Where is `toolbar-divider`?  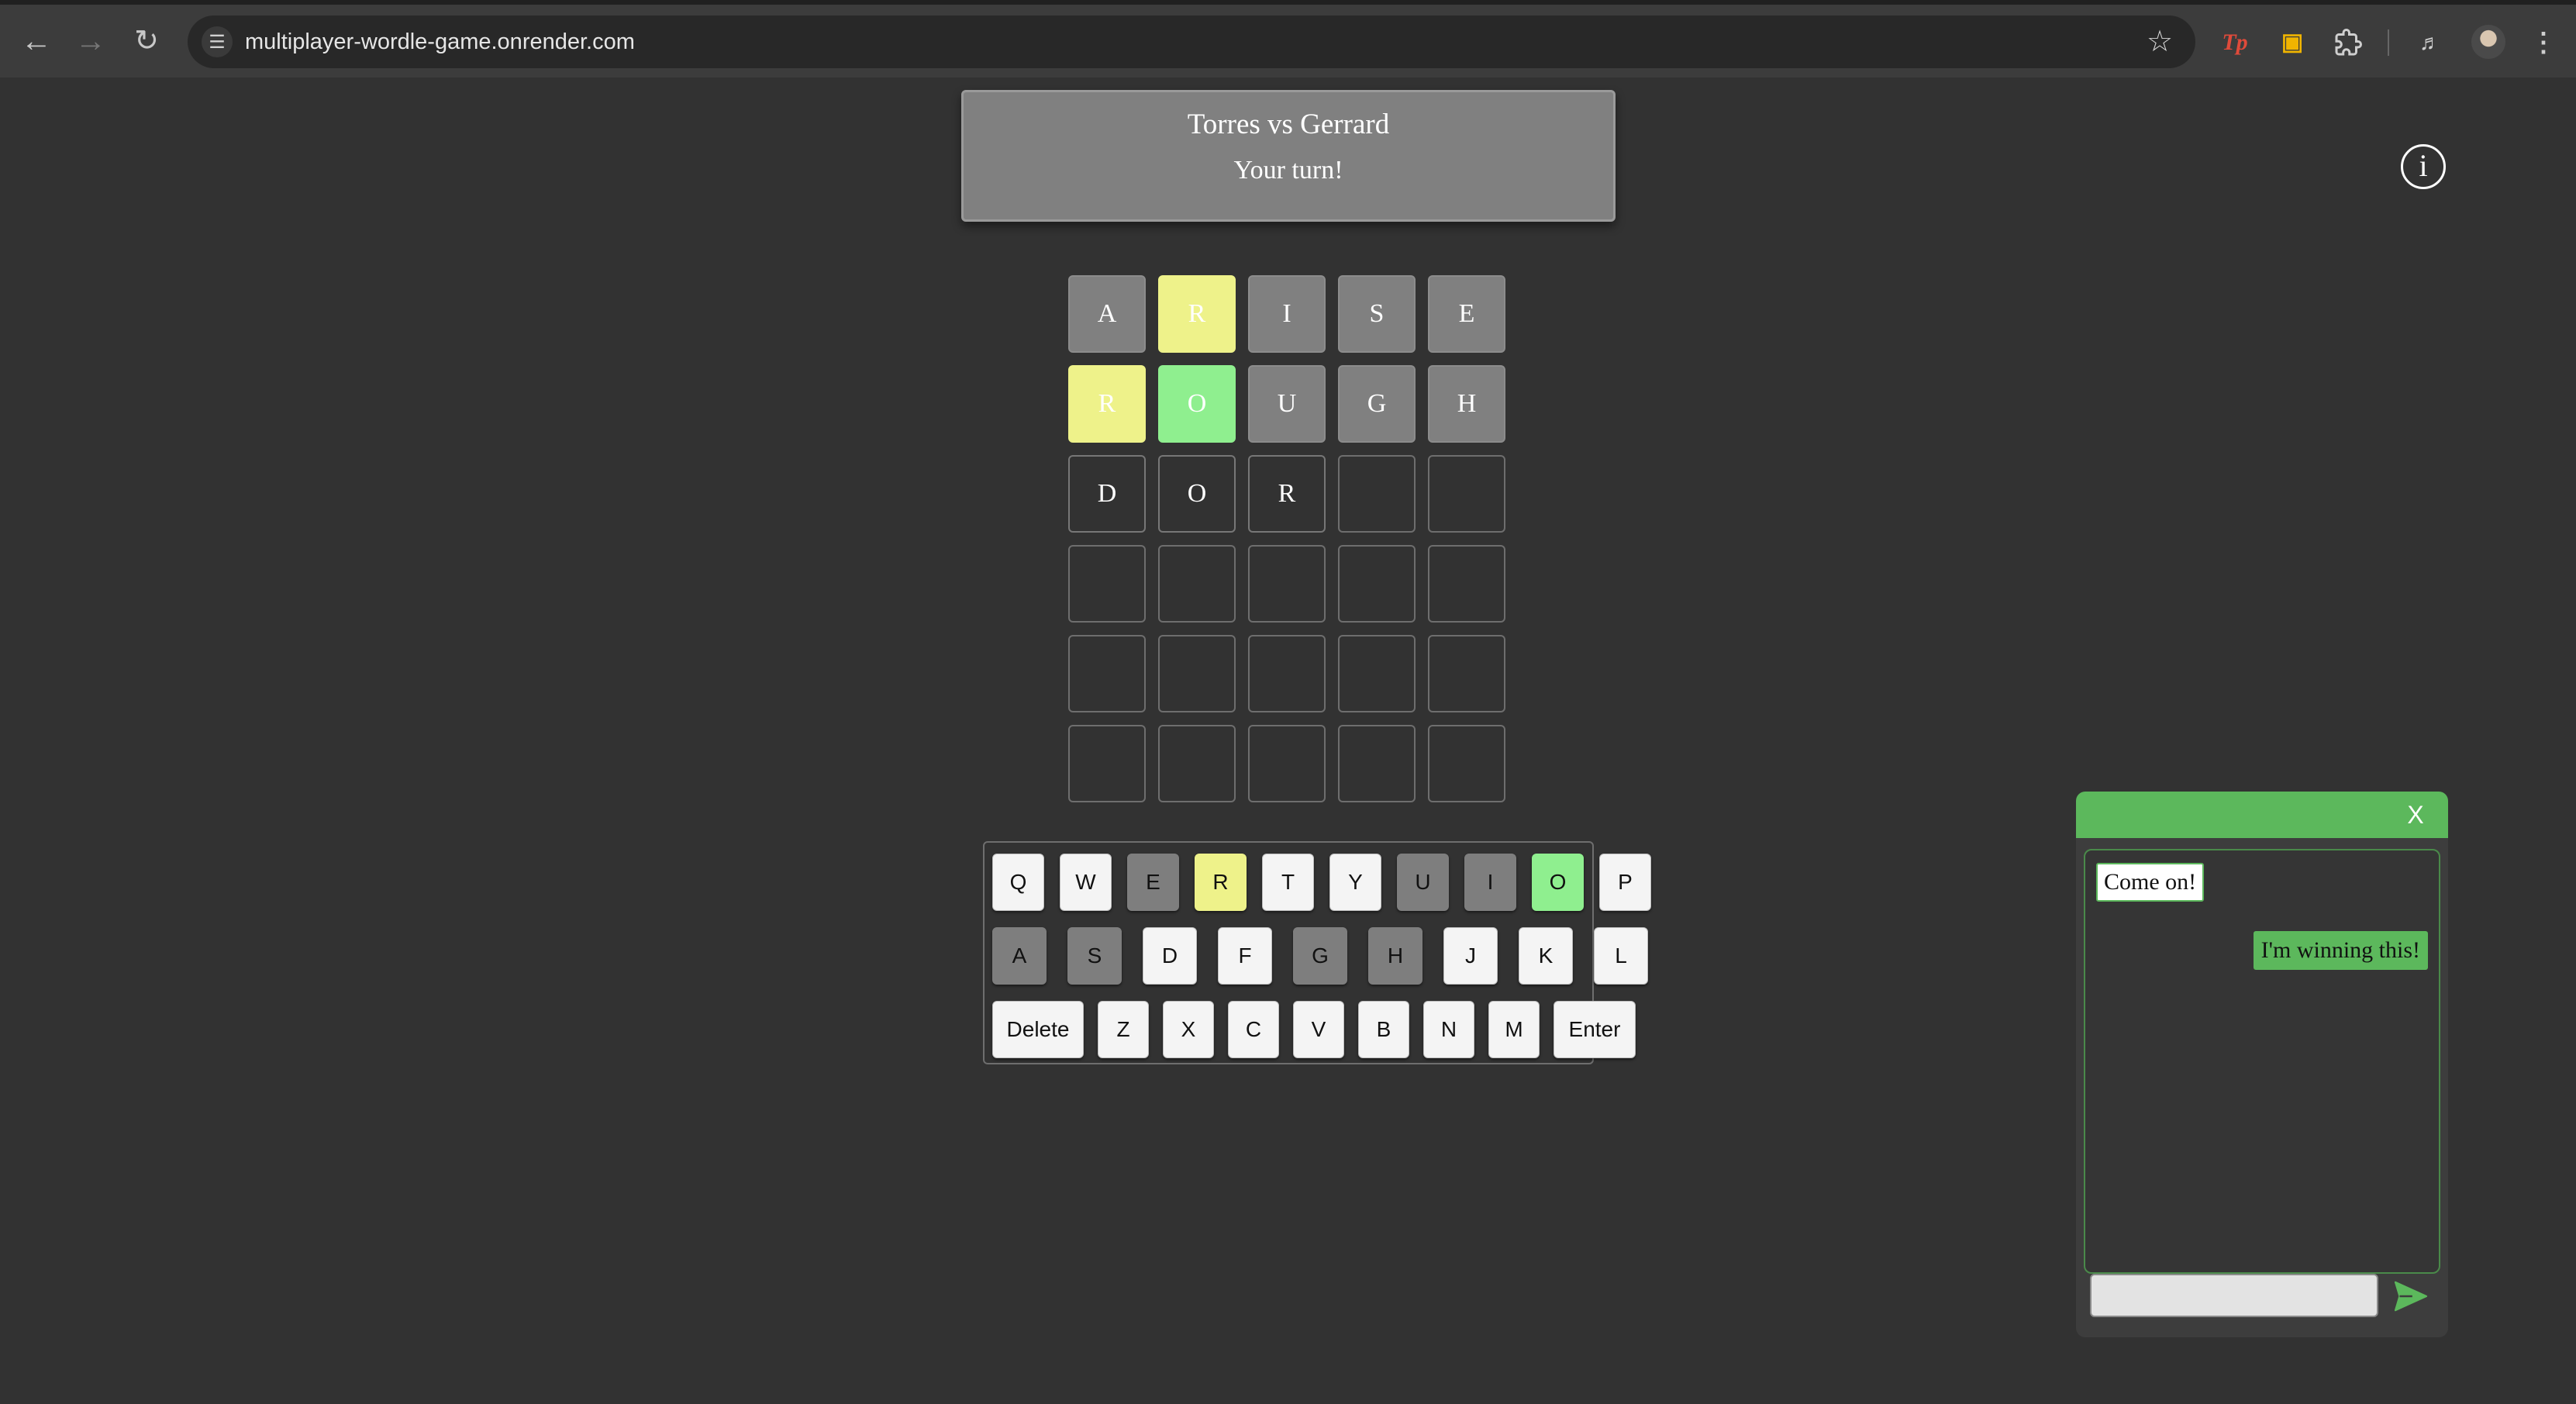 toolbar-divider is located at coordinates (2388, 42).